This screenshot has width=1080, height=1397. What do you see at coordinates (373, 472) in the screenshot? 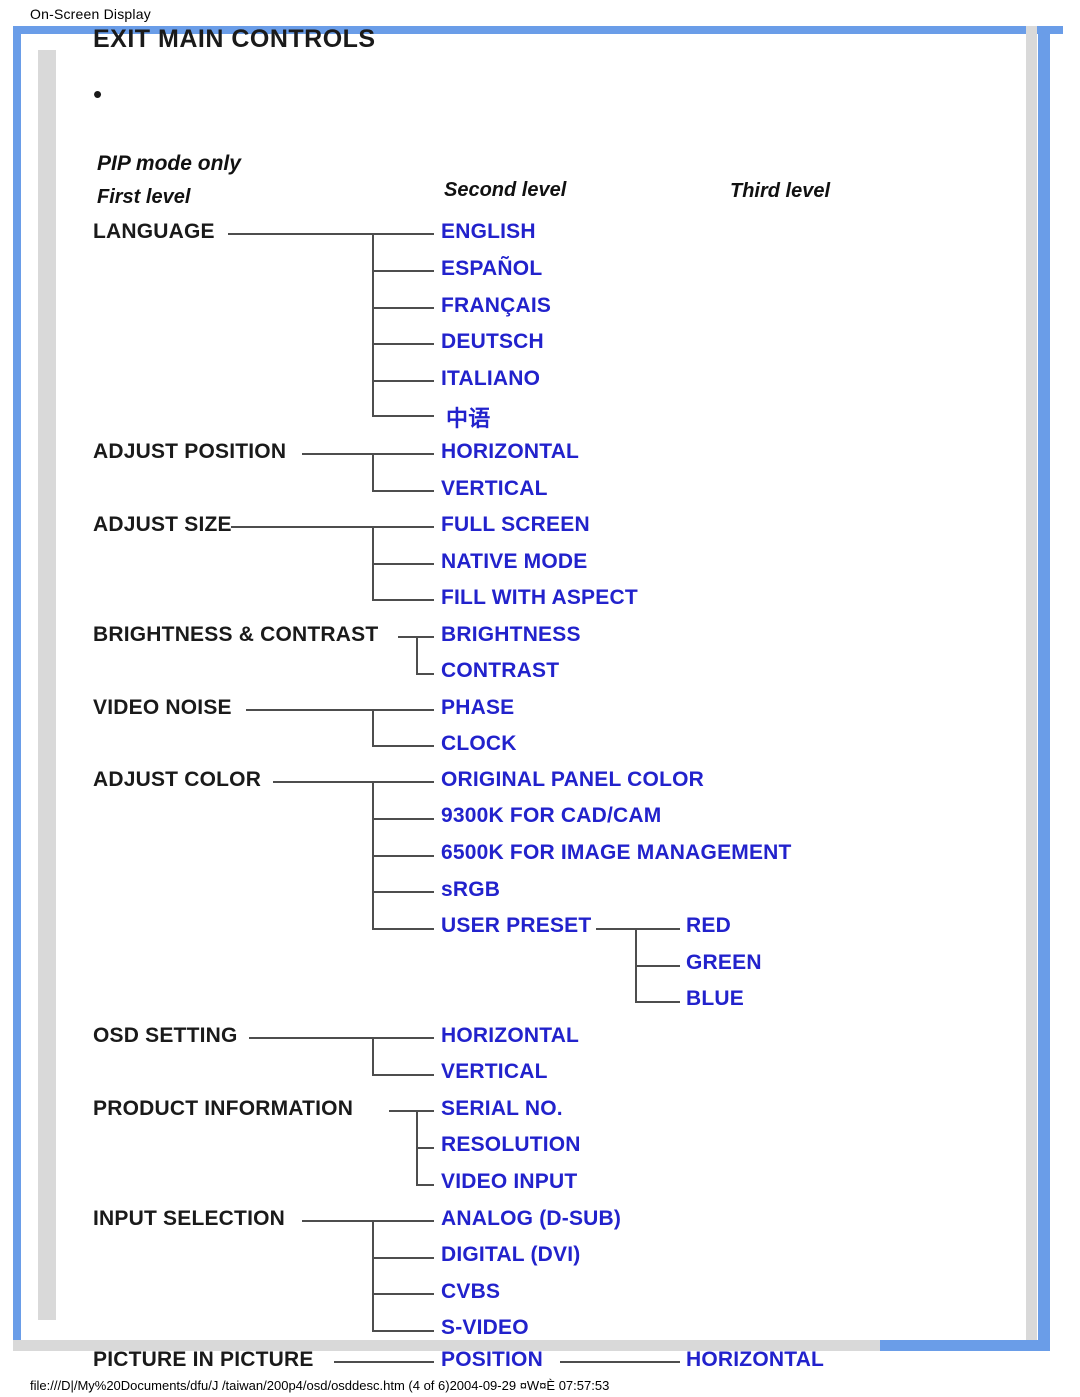
I see `connector-adjust-position-vertical` at bounding box center [373, 472].